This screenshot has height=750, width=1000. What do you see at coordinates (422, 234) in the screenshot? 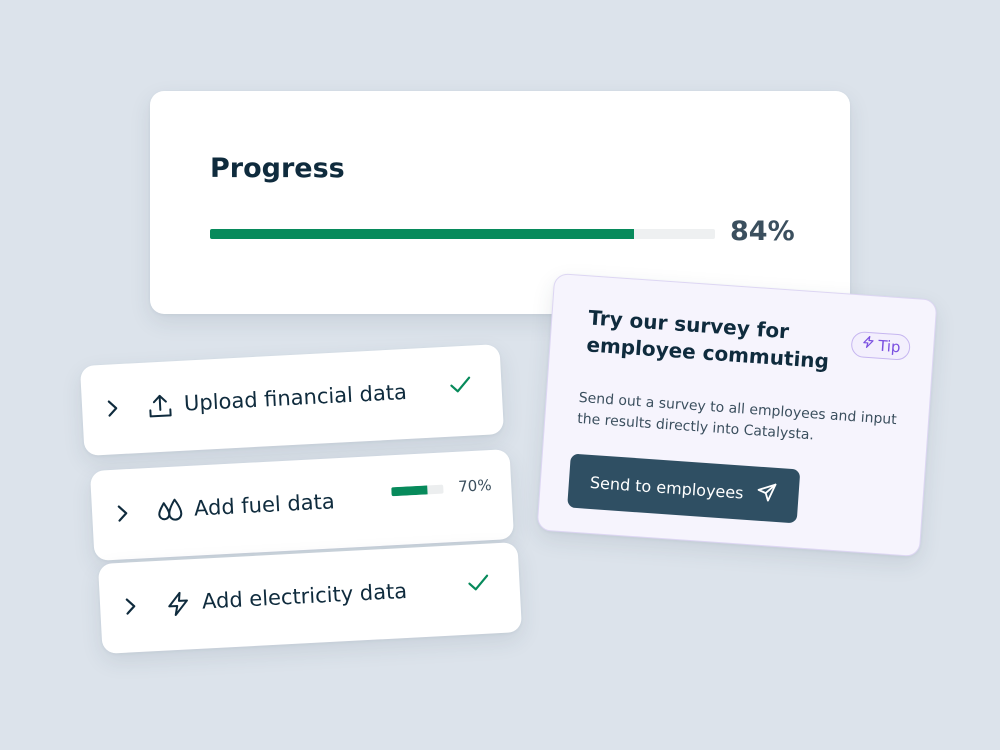
I see `progress-bar-fill` at bounding box center [422, 234].